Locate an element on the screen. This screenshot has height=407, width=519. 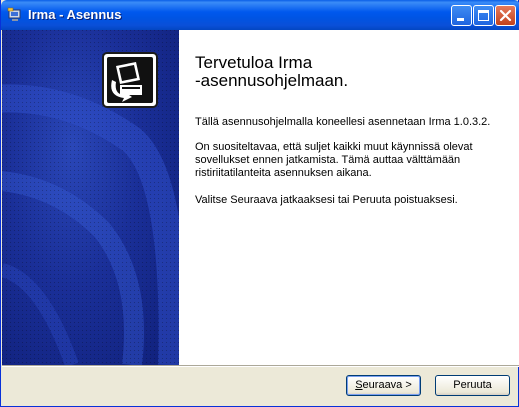
maximize-button is located at coordinates (483, 15).